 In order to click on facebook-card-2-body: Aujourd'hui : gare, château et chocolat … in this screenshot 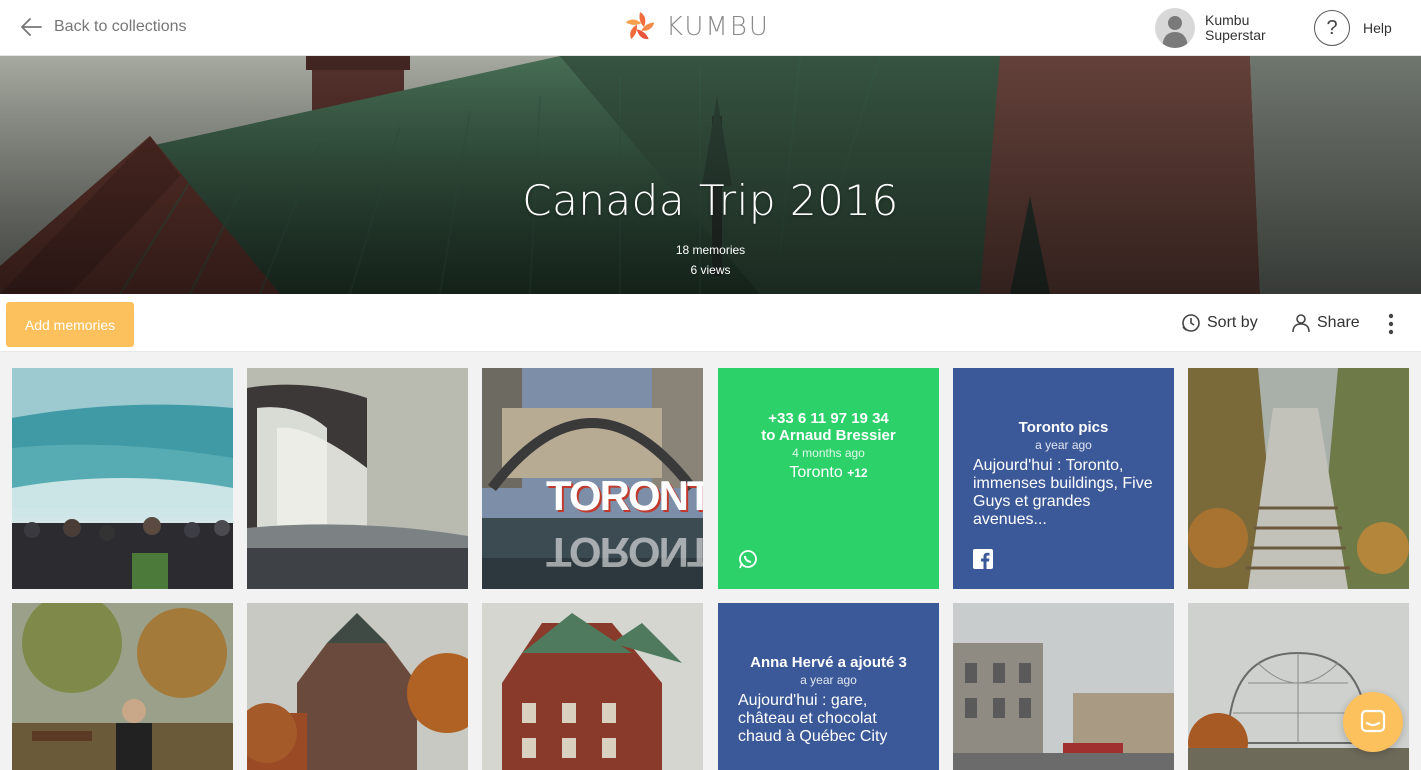, I will do `click(813, 718)`.